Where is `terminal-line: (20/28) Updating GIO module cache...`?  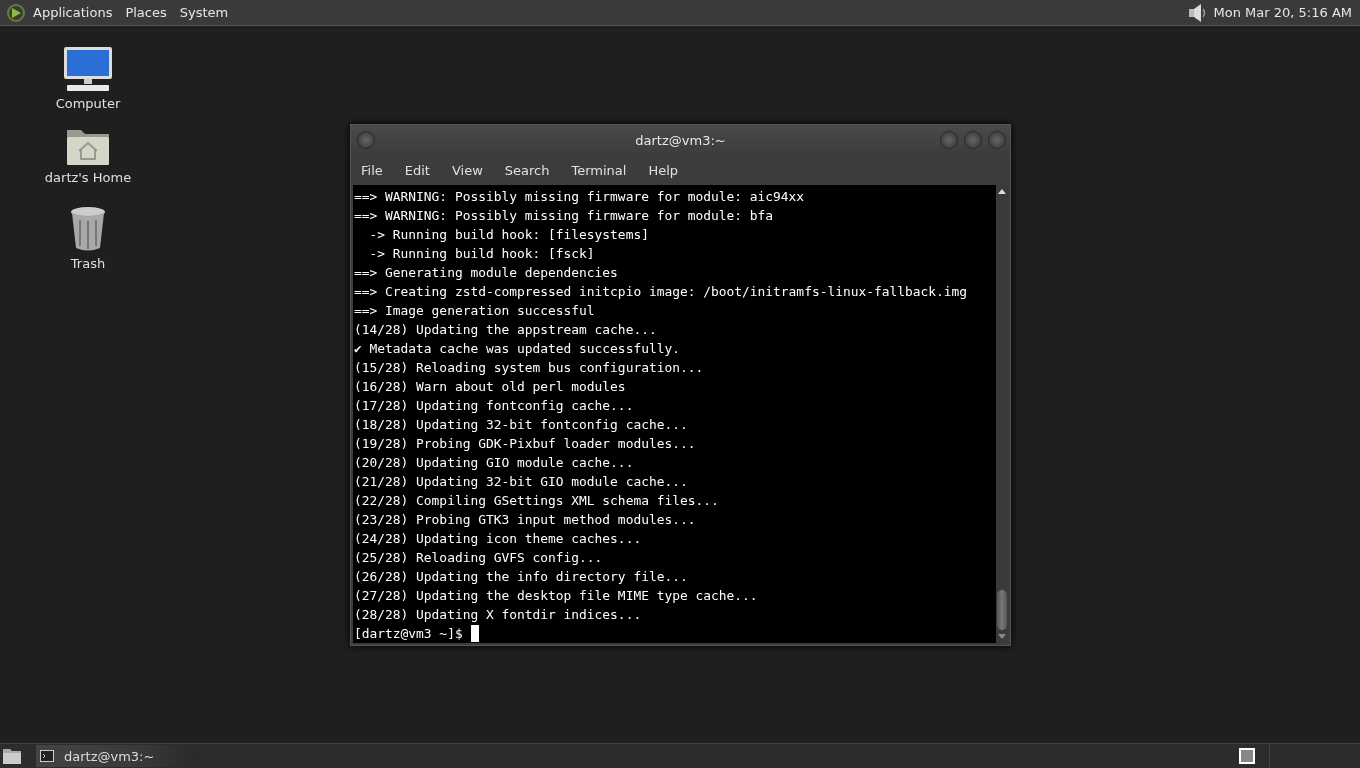 terminal-line: (20/28) Updating GIO module cache... is located at coordinates (494, 463).